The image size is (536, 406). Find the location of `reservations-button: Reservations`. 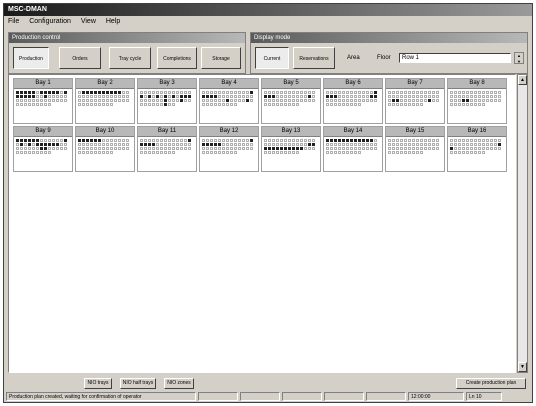

reservations-button: Reservations is located at coordinates (314, 58).